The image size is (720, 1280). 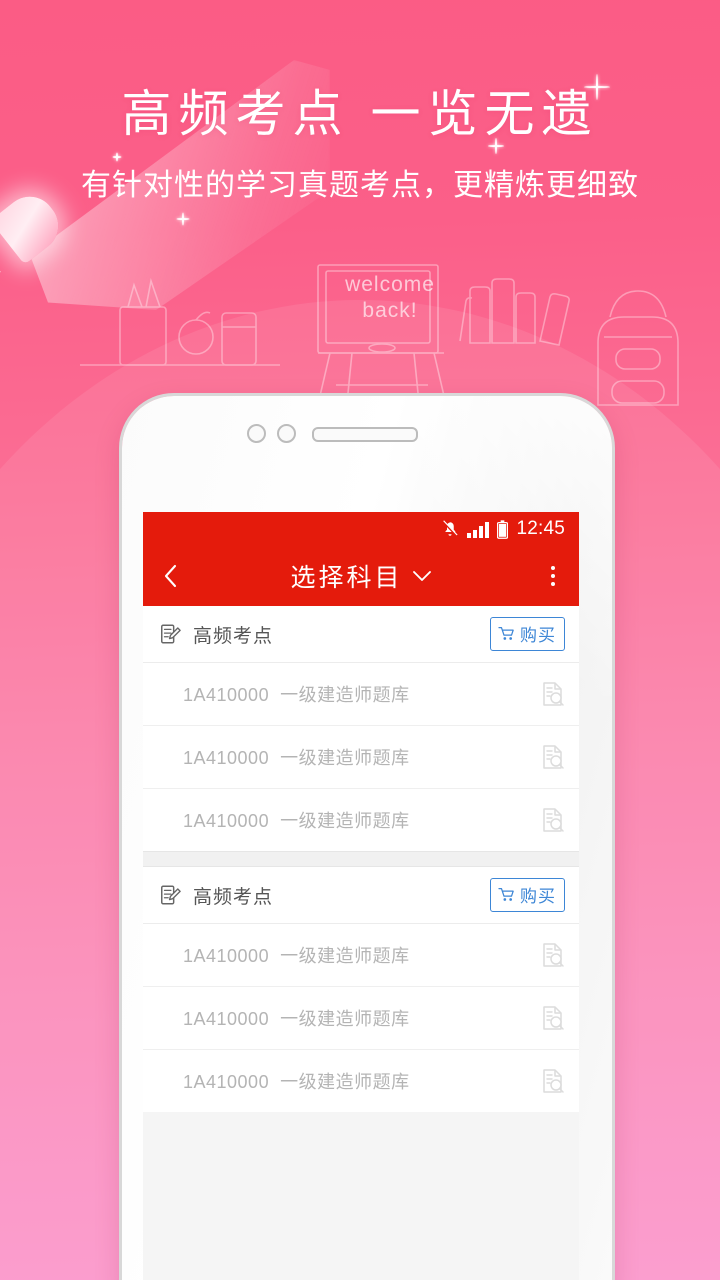 I want to click on header-title: 选择科目, so click(x=346, y=578).